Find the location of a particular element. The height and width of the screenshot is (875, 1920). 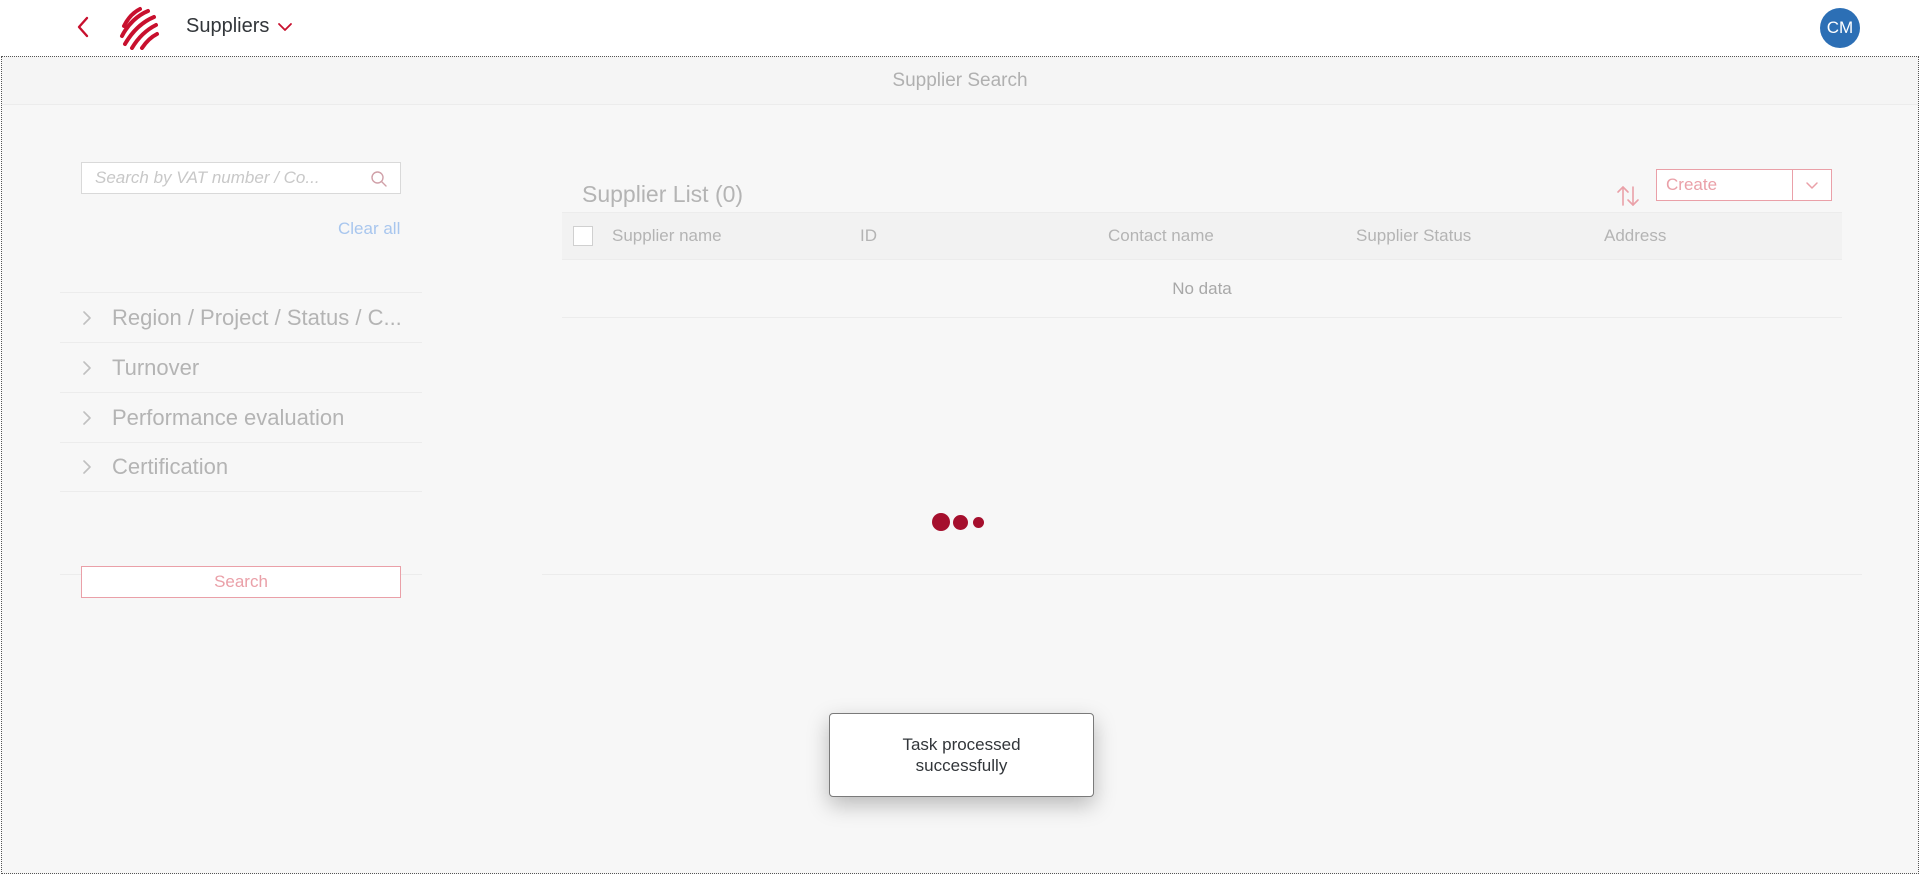

table-empty-row: No data is located at coordinates (1202, 289).